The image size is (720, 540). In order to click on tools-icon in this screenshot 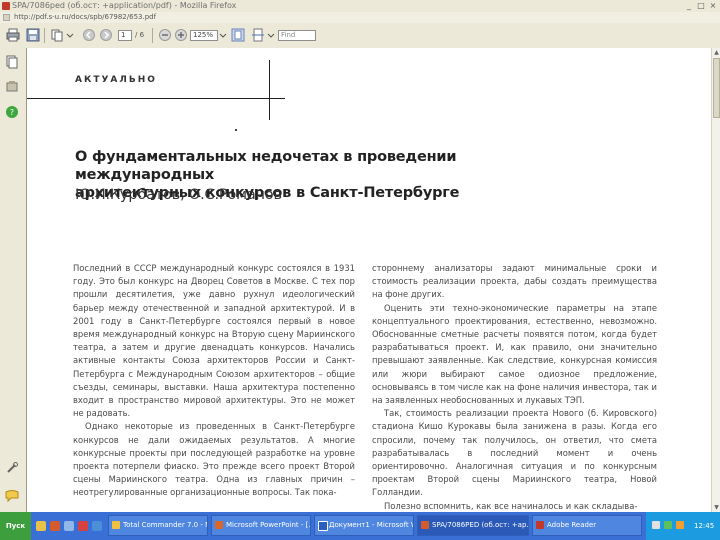, I will do `click(12, 467)`.